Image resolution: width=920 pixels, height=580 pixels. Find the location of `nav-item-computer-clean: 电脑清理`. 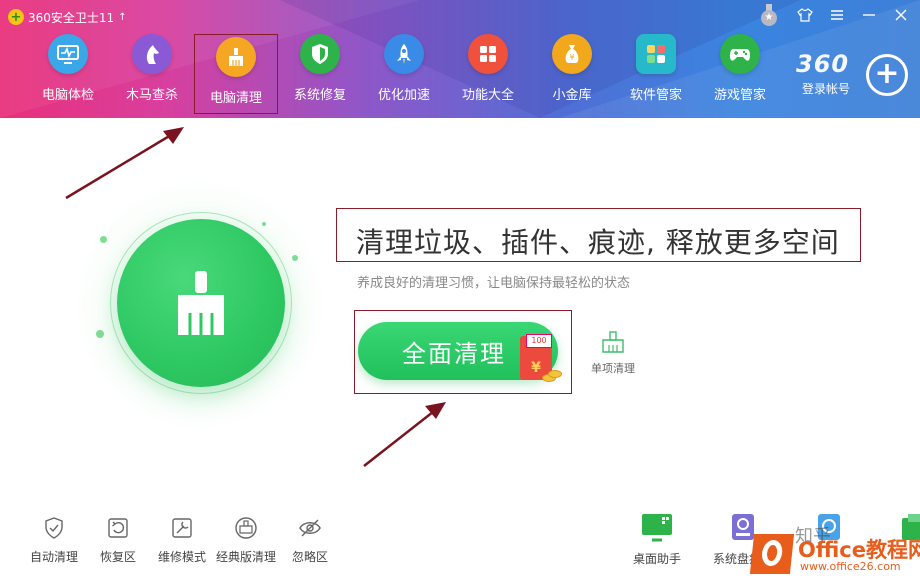

nav-item-computer-clean: 电脑清理 is located at coordinates (236, 74).